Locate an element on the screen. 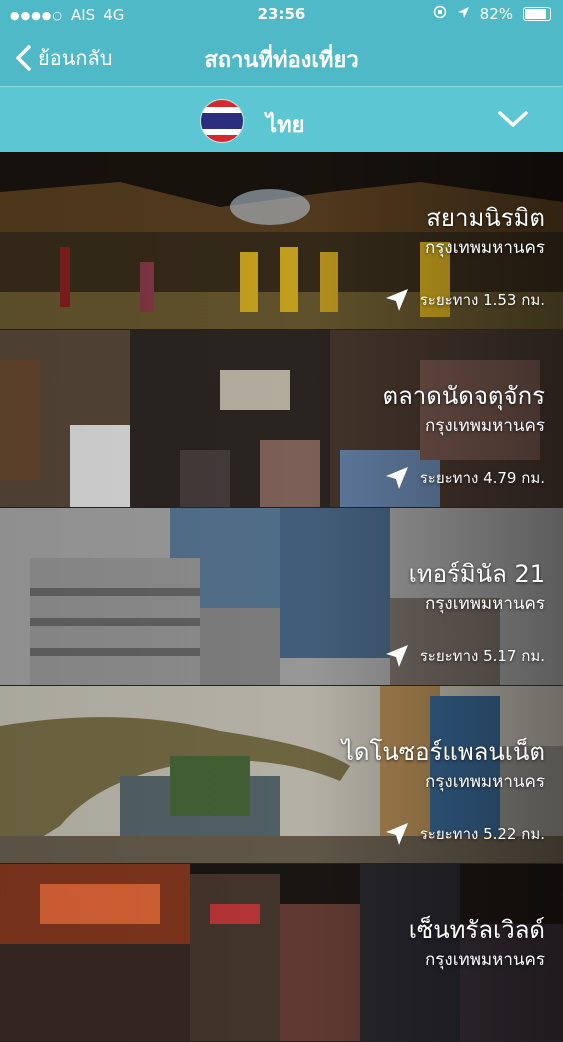 The width and height of the screenshot is (563, 1042). country-selector: ไทย is located at coordinates (281, 119).